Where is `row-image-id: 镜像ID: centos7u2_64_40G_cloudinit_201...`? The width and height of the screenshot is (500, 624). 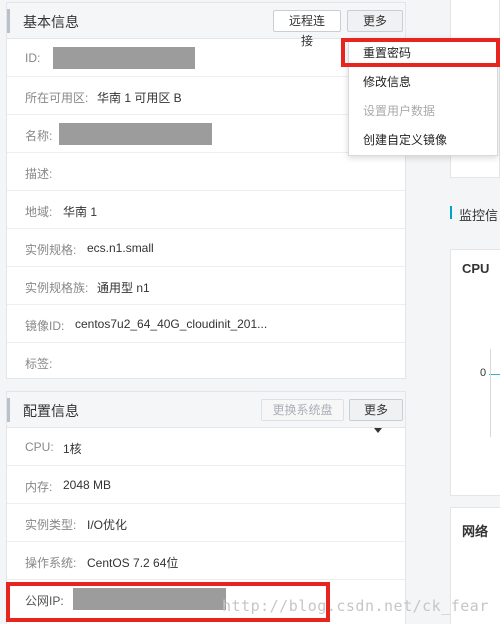 row-image-id: 镜像ID: centos7u2_64_40G_cloudinit_201... is located at coordinates (206, 324).